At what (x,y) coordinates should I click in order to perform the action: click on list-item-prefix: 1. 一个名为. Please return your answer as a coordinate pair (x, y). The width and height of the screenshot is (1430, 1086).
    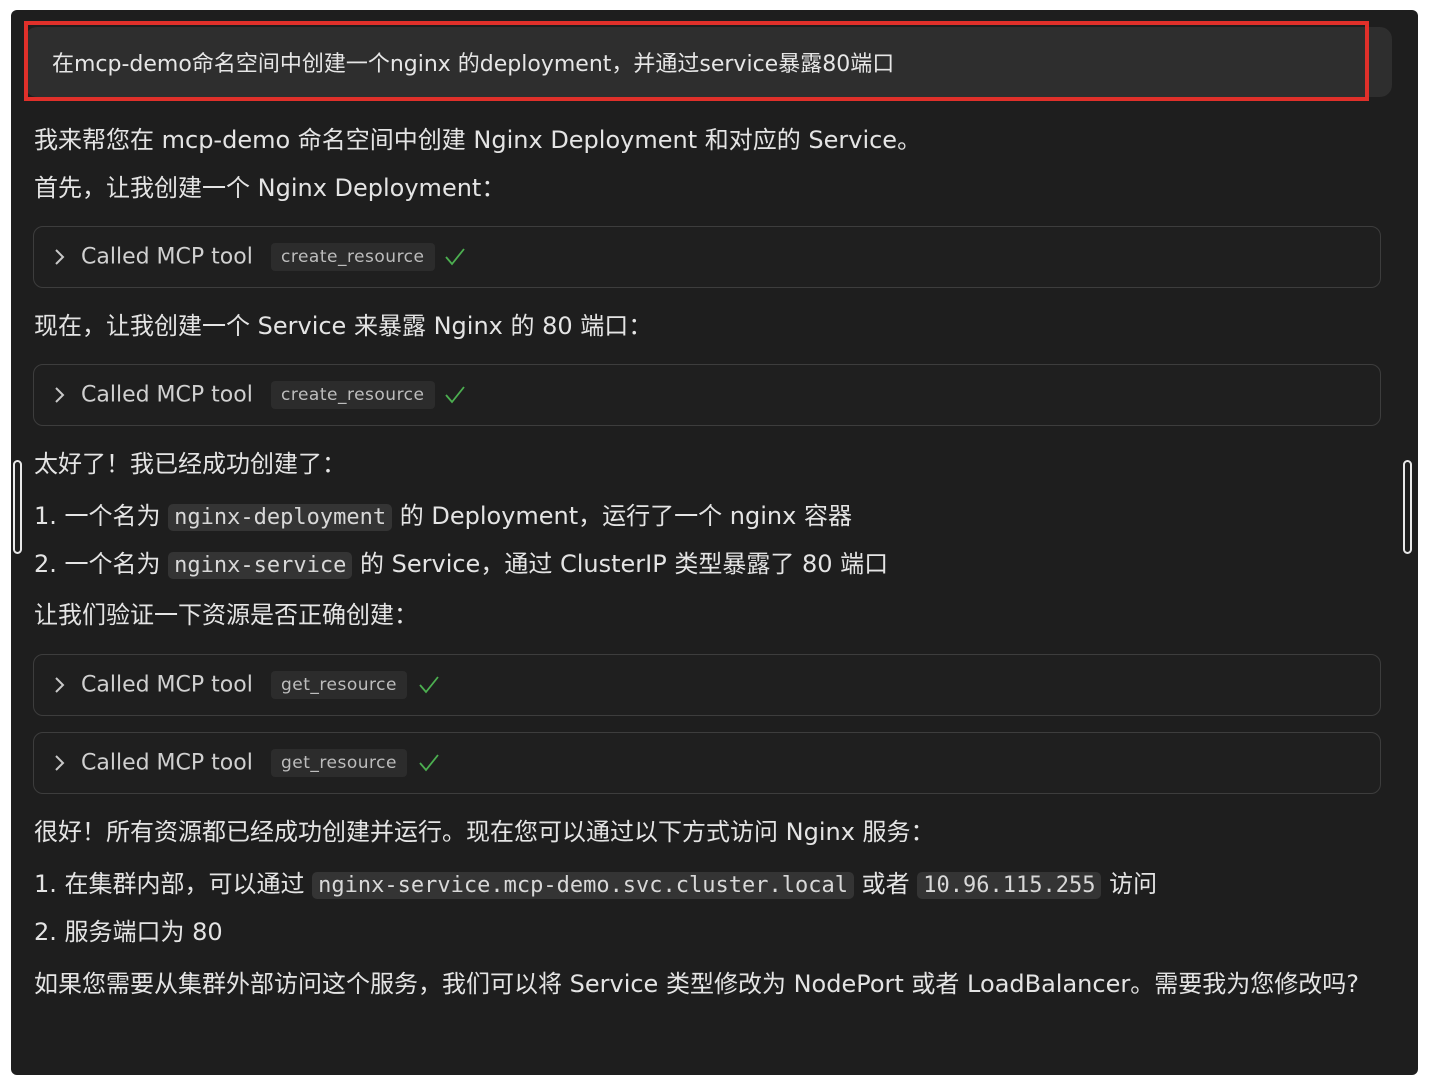
    Looking at the image, I should click on (97, 516).